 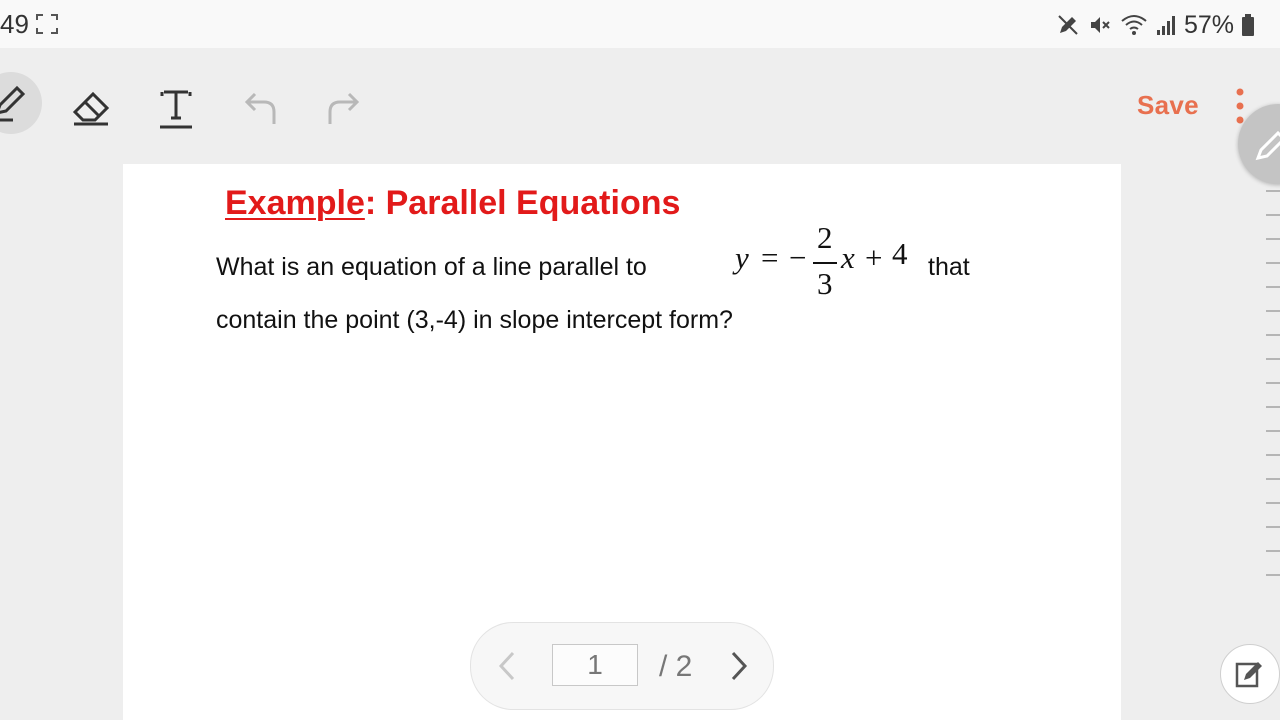 I want to click on title-example: Example, so click(x=295, y=203).